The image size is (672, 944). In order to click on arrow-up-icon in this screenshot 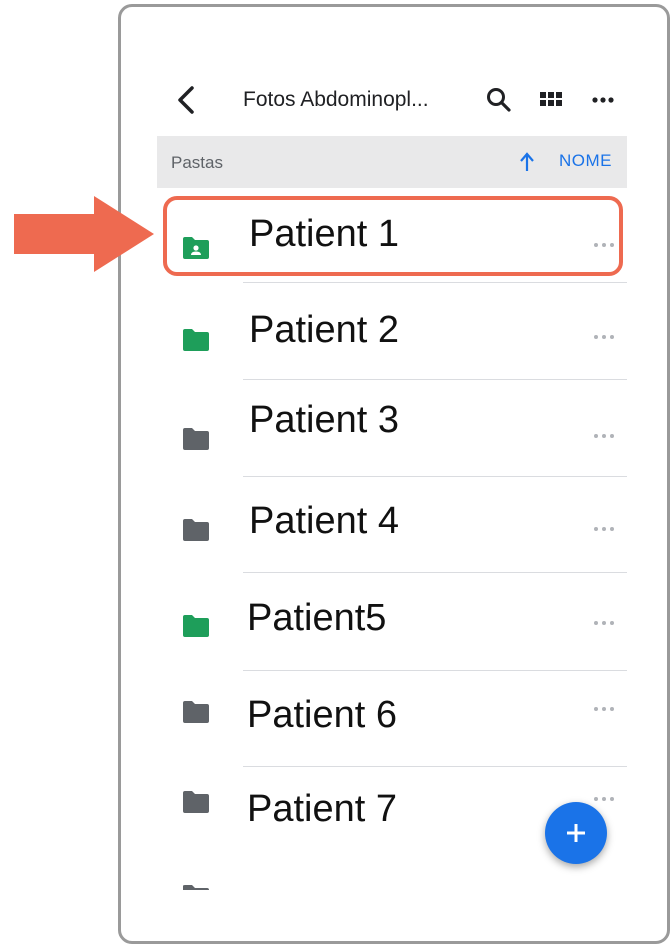, I will do `click(527, 162)`.